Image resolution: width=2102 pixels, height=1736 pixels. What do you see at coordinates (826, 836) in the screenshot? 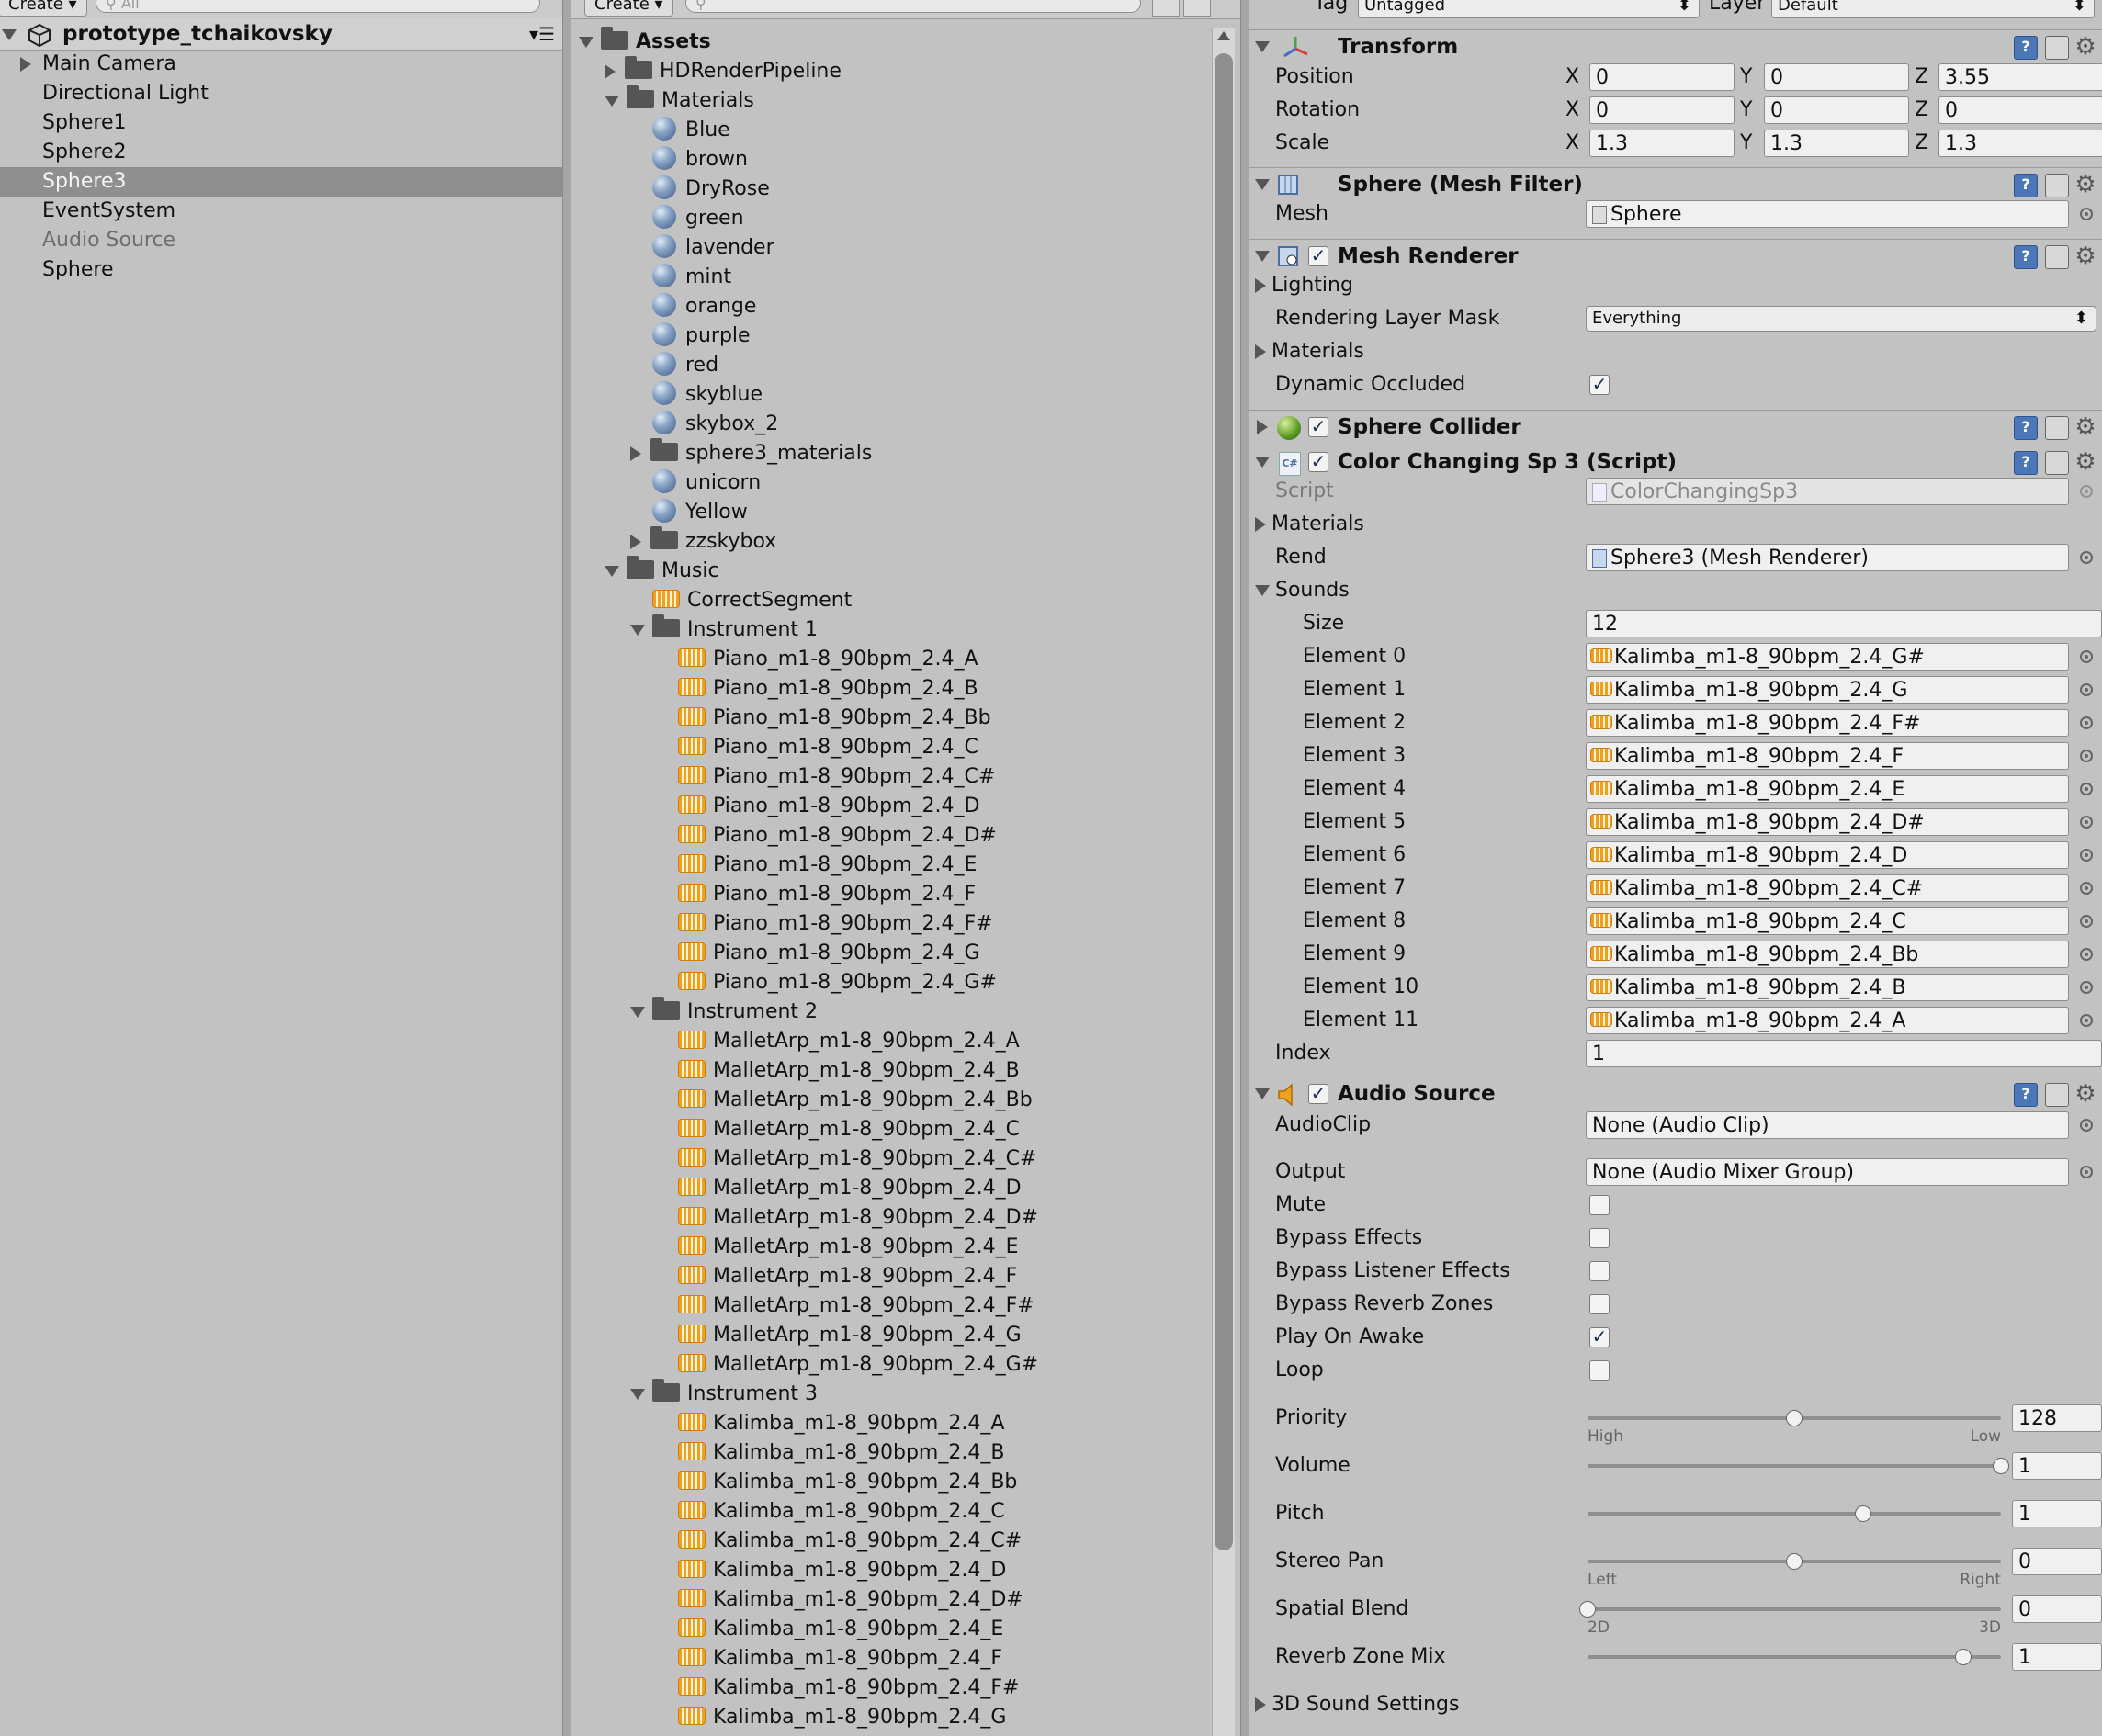
I see `project-item: Piano_m1-8_90bpm_2.4_D#` at bounding box center [826, 836].